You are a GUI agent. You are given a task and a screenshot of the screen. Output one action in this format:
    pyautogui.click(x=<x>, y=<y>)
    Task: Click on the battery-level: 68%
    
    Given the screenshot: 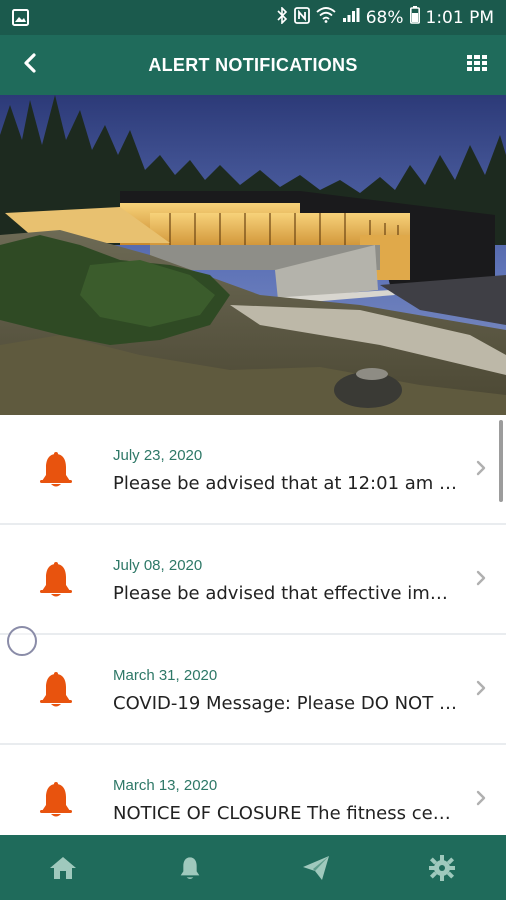 What is the action you would take?
    pyautogui.click(x=384, y=17)
    